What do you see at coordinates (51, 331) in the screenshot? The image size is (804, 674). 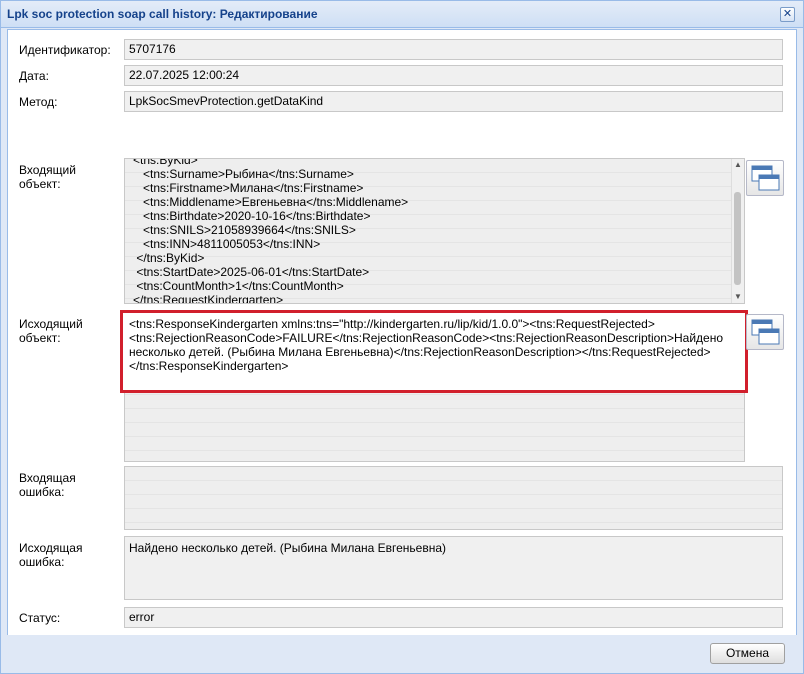 I see `outgoing-object-label: Исходящий объект:` at bounding box center [51, 331].